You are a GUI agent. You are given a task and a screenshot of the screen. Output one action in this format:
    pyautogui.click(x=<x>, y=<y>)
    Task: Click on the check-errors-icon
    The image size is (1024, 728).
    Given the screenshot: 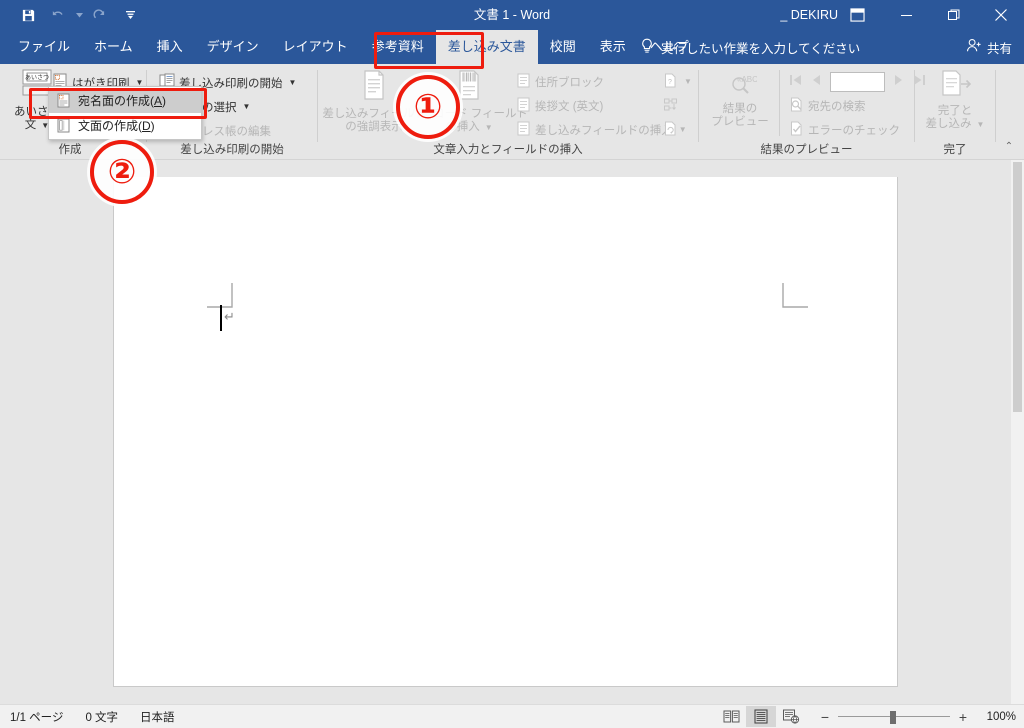 What is the action you would take?
    pyautogui.click(x=796, y=130)
    